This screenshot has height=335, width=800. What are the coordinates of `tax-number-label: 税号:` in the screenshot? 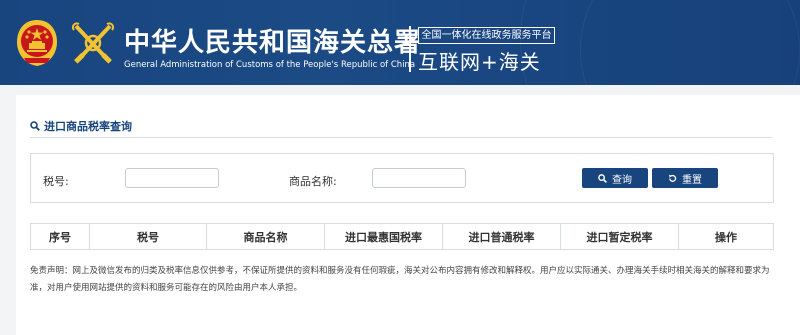 It's located at (56, 181).